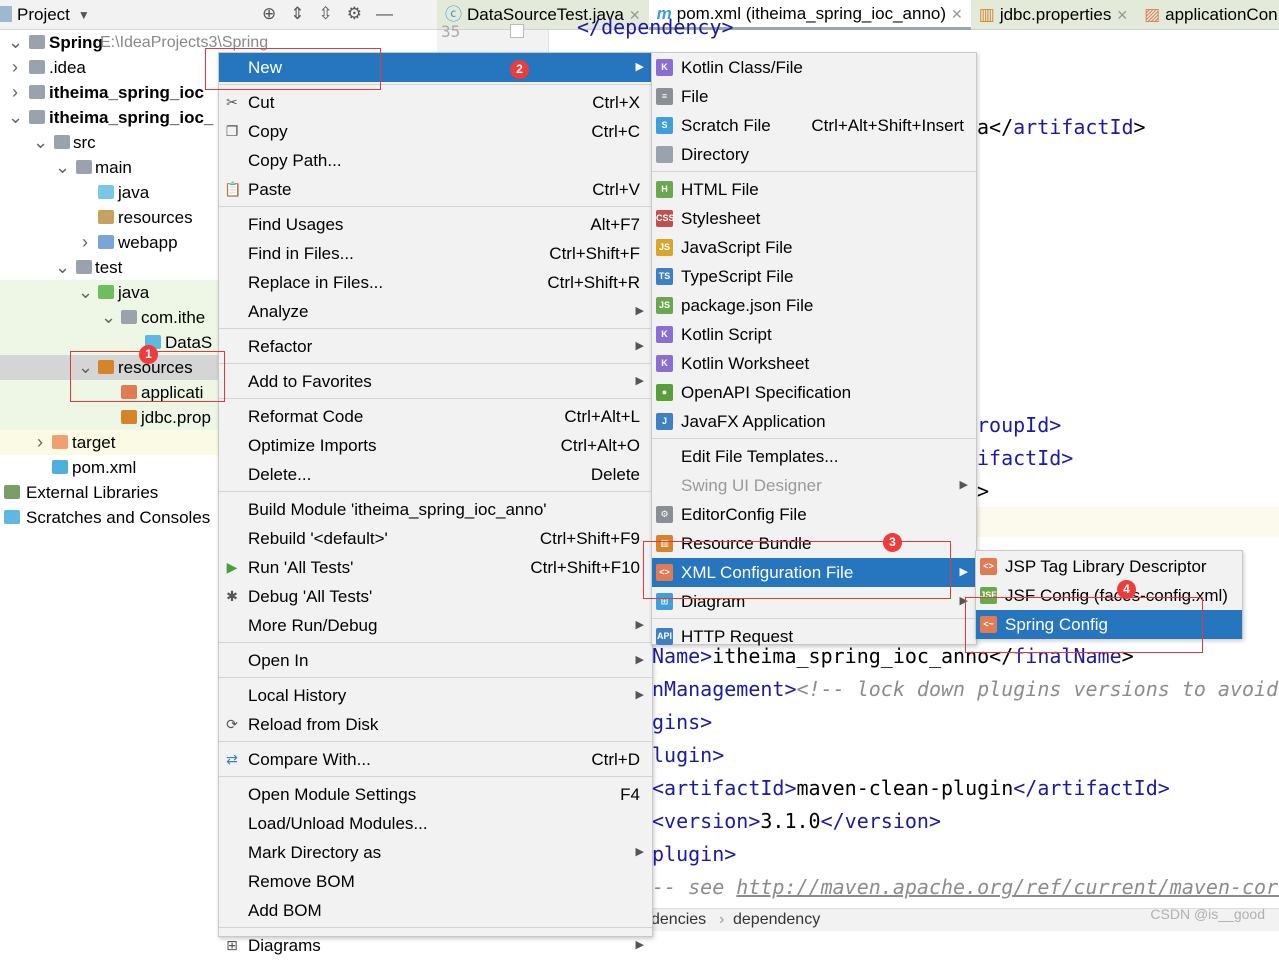  I want to click on project-icon, so click(6, 14).